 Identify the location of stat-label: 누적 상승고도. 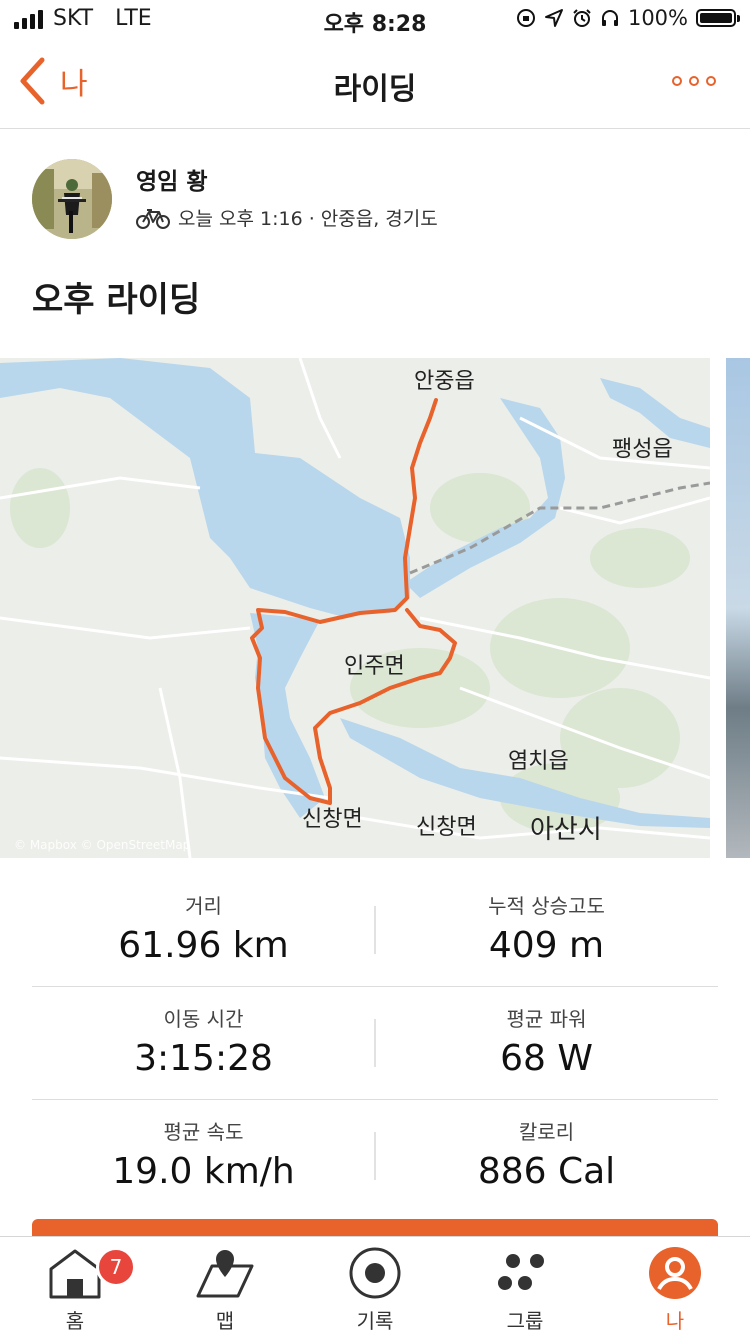
(546, 906).